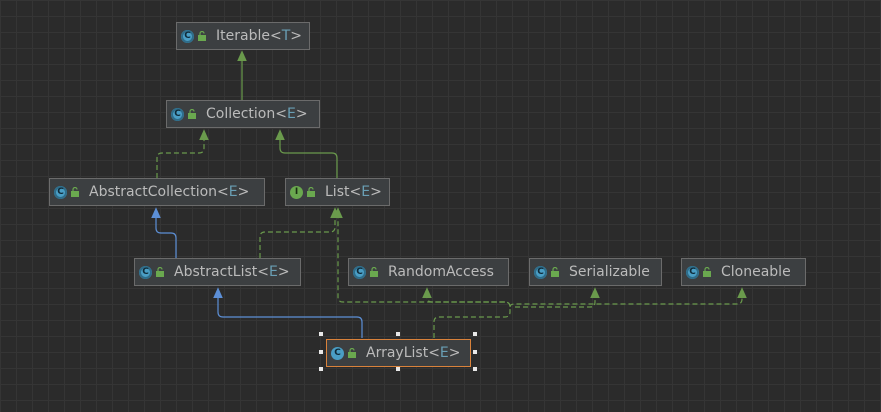 The width and height of the screenshot is (881, 412). Describe the element at coordinates (296, 192) in the screenshot. I see `interface-icon: I` at that location.